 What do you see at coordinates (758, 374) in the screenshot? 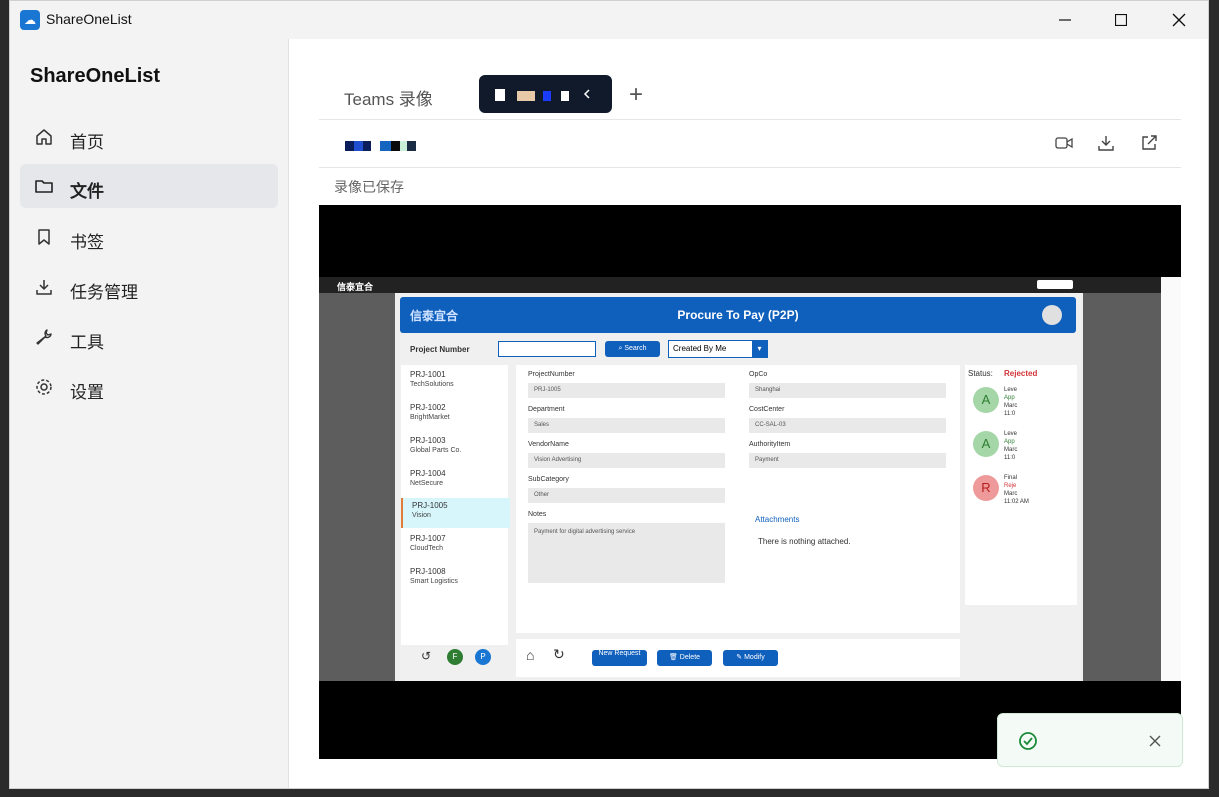
I see `field-label: OpCo` at bounding box center [758, 374].